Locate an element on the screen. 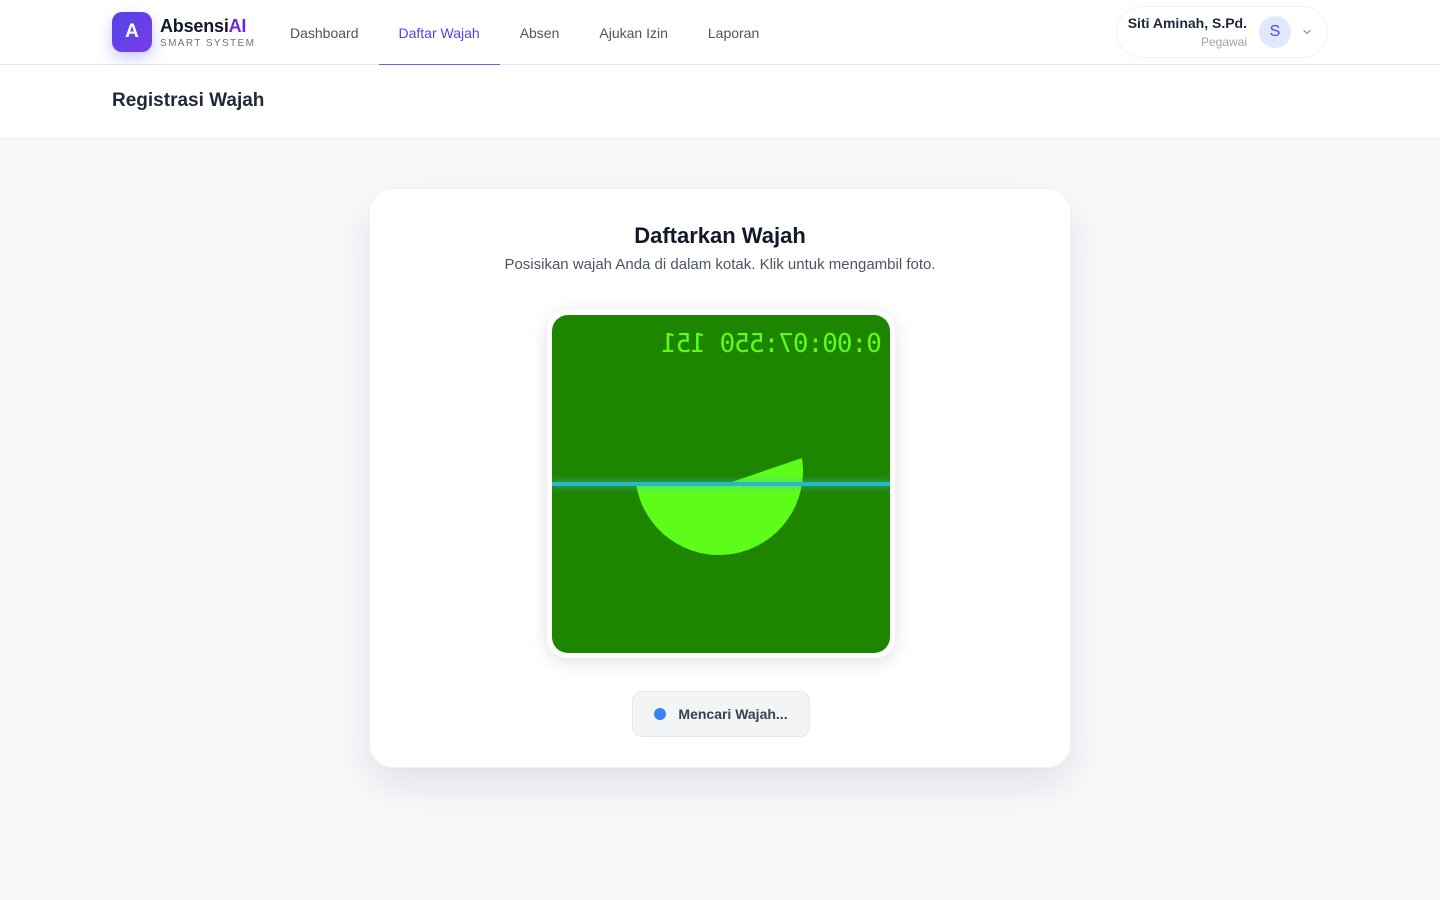  brand-text: AbsensiAI SMART SYSTEM is located at coordinates (207, 32).